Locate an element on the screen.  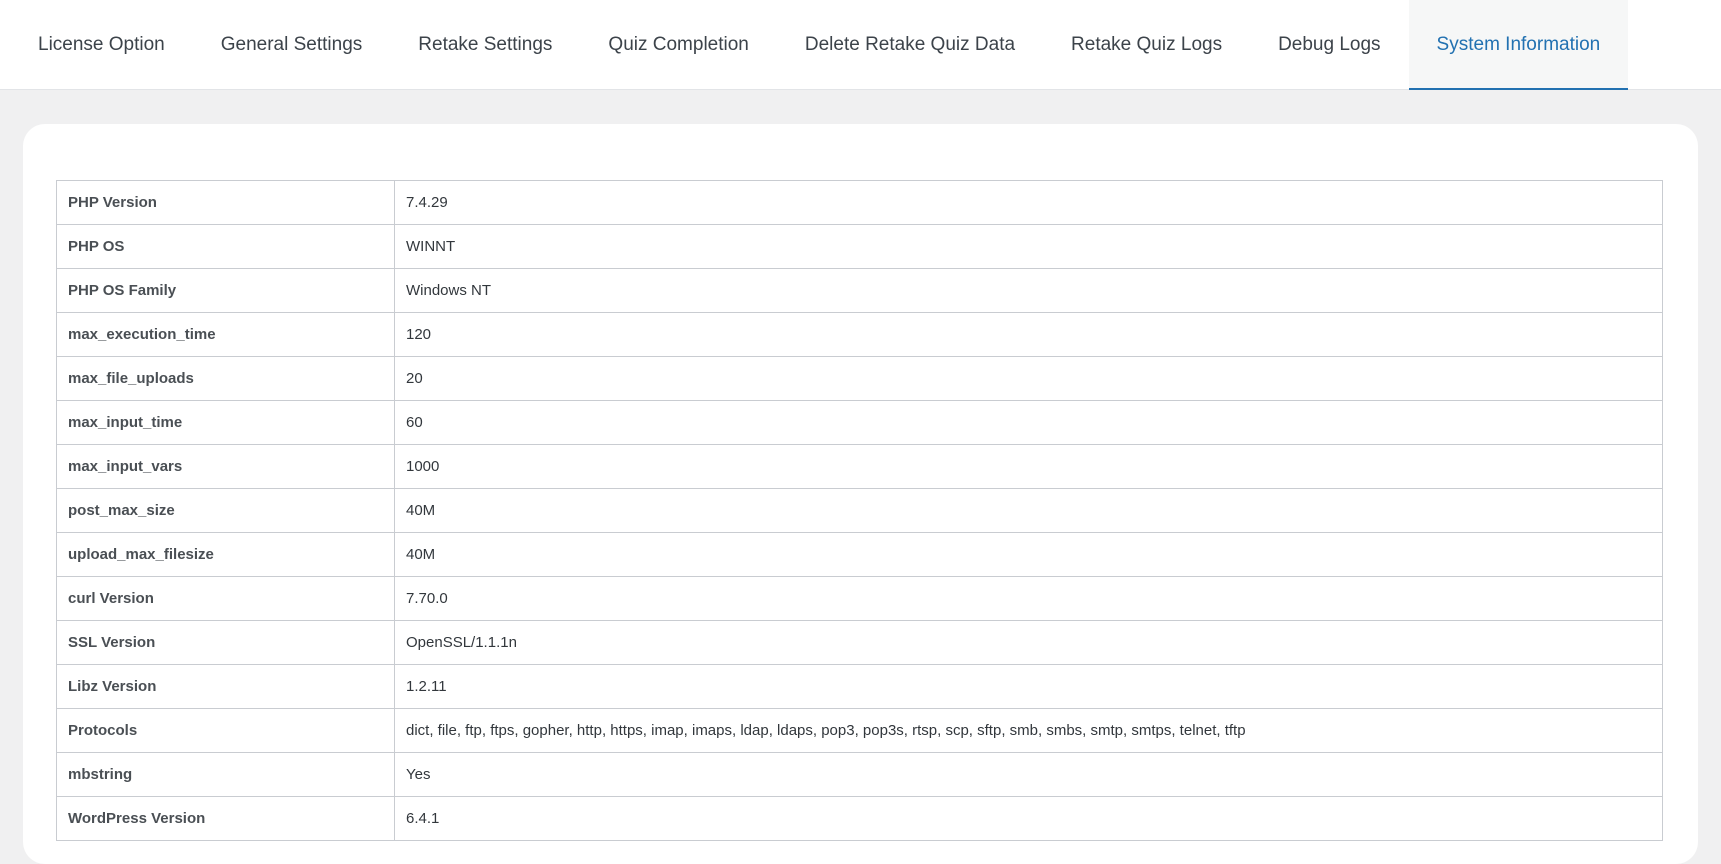
setting-name: upload_max_filesize is located at coordinates (225, 554).